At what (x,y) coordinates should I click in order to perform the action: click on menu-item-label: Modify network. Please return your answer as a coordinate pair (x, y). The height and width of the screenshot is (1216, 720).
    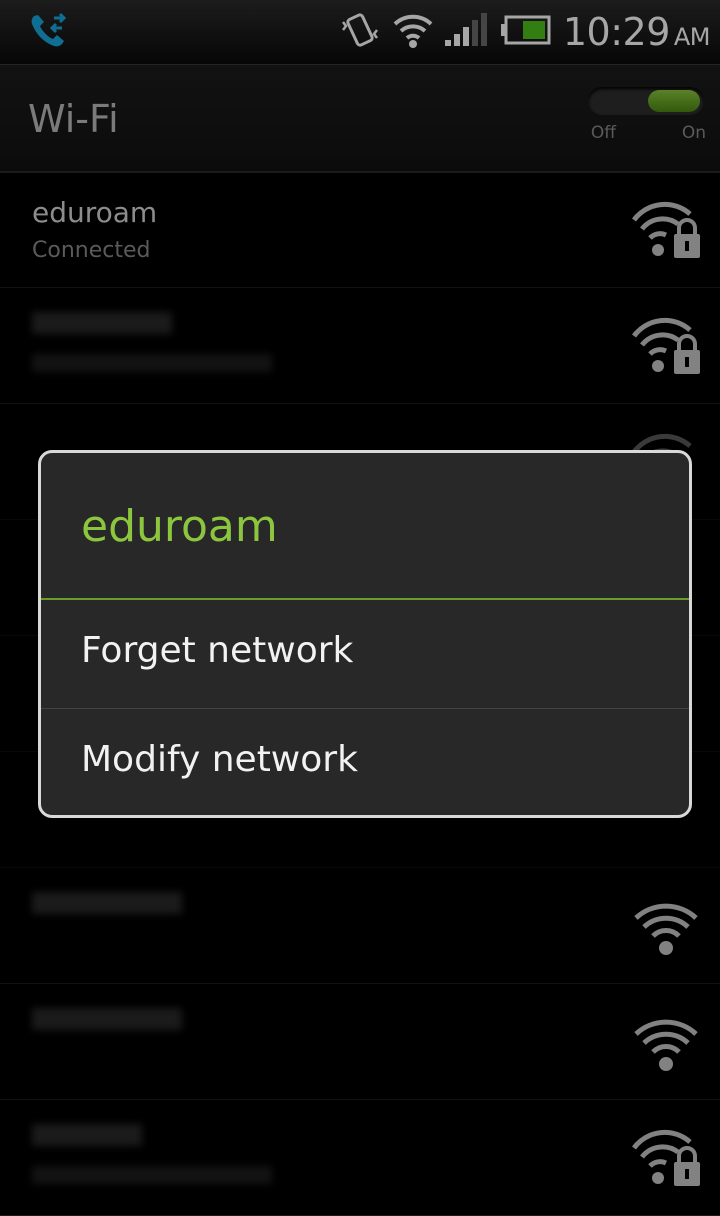
    Looking at the image, I should click on (219, 759).